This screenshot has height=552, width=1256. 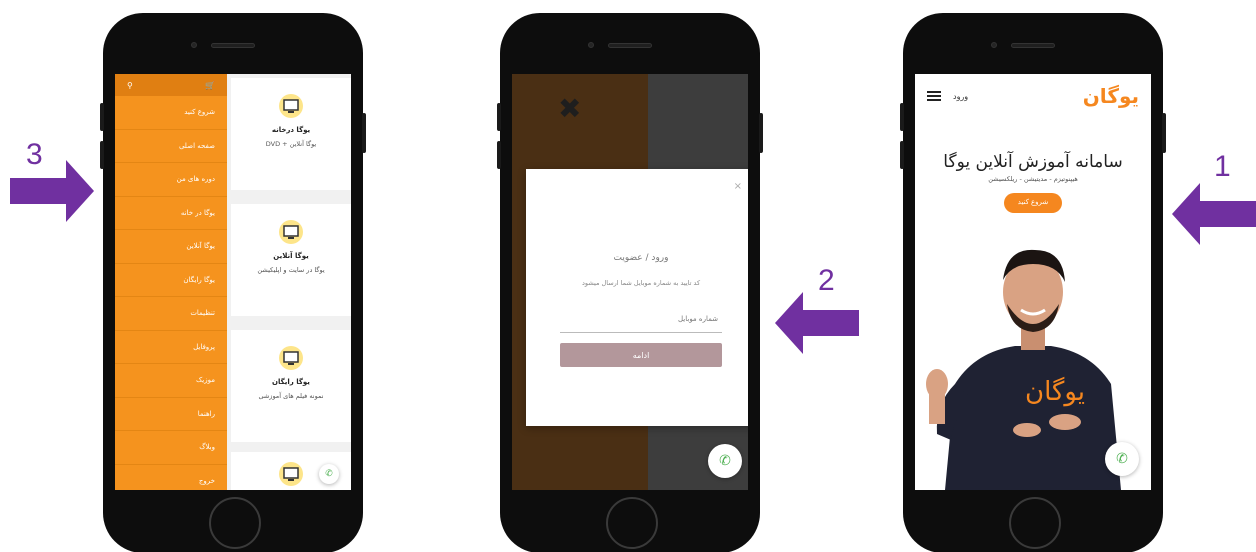 What do you see at coordinates (291, 144) in the screenshot?
I see `card-description: یوگا آنلاین + DVD` at bounding box center [291, 144].